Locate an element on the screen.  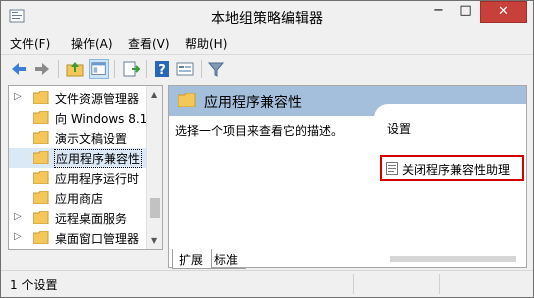
tree-item-app-runtime: 应用程序运行时 is located at coordinates (79, 178).